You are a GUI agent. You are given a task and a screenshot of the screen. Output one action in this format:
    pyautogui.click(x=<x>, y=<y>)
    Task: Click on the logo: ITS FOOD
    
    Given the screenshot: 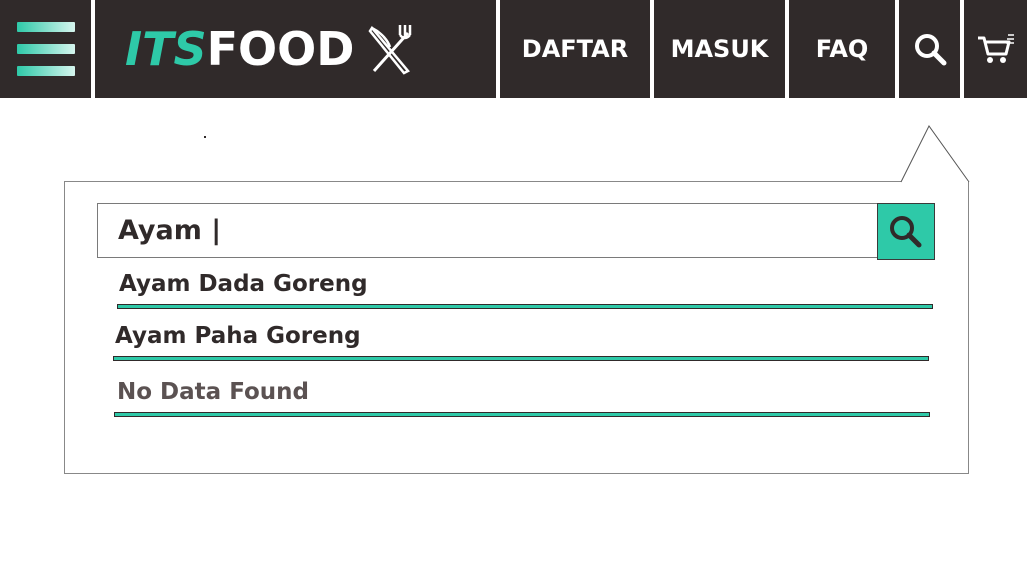 What is the action you would take?
    pyautogui.click(x=295, y=49)
    